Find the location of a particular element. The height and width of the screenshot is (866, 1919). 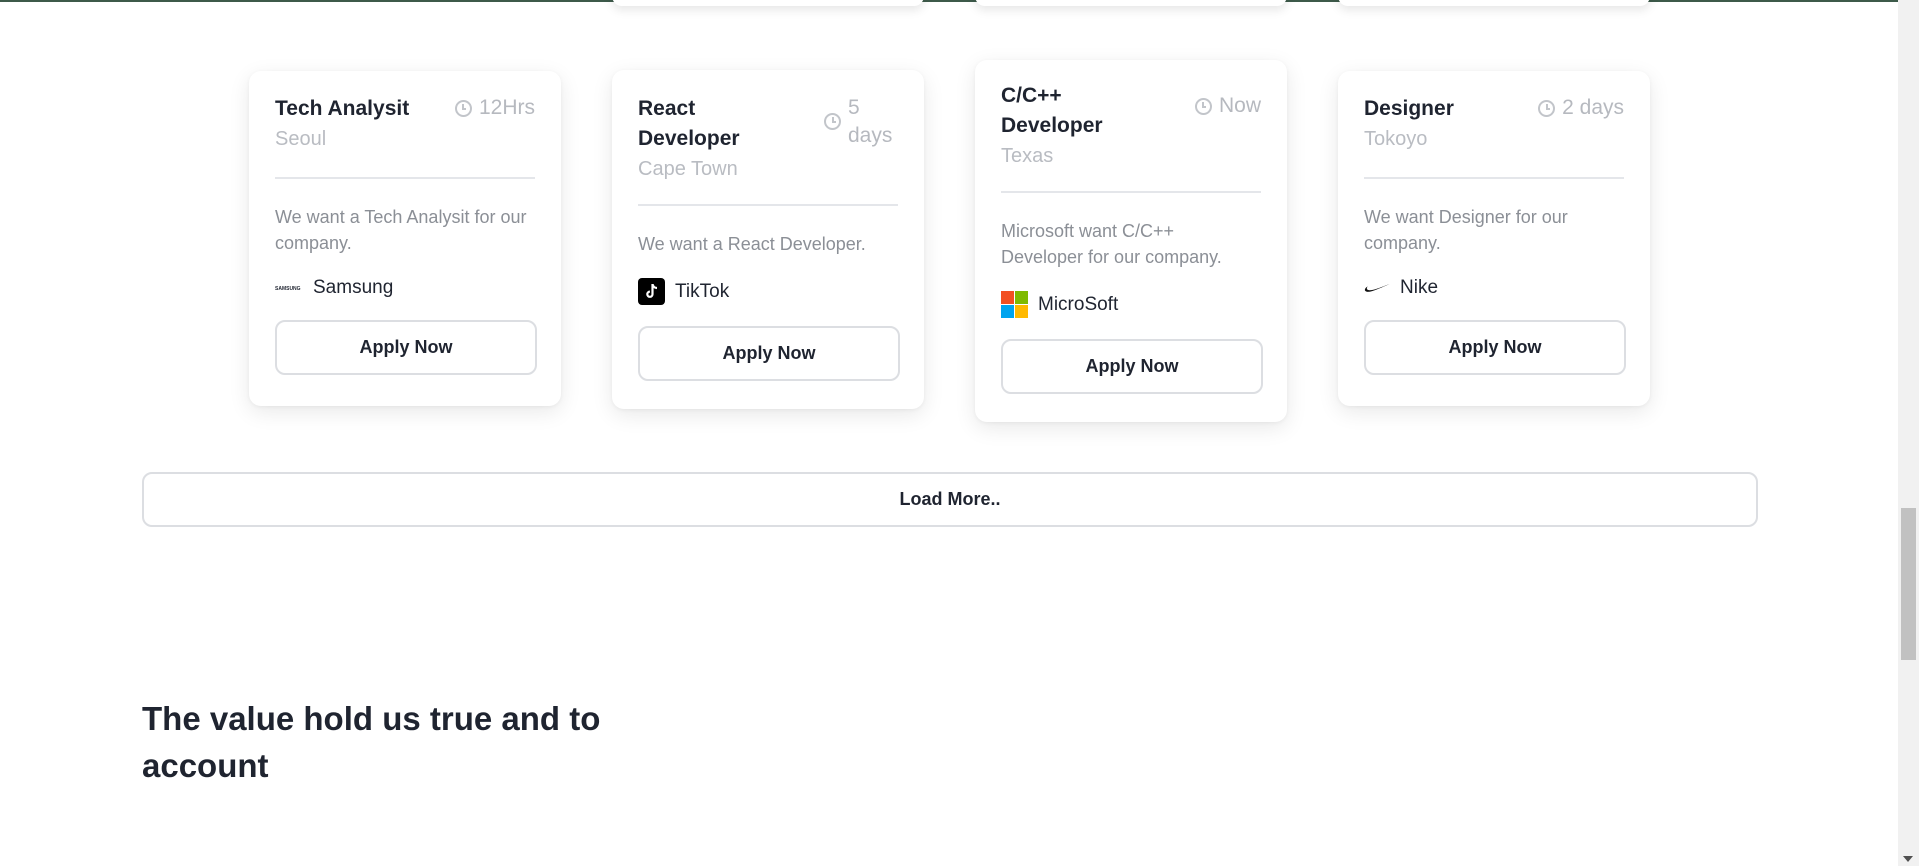

job-posted-time: 2 days is located at coordinates (1581, 108).